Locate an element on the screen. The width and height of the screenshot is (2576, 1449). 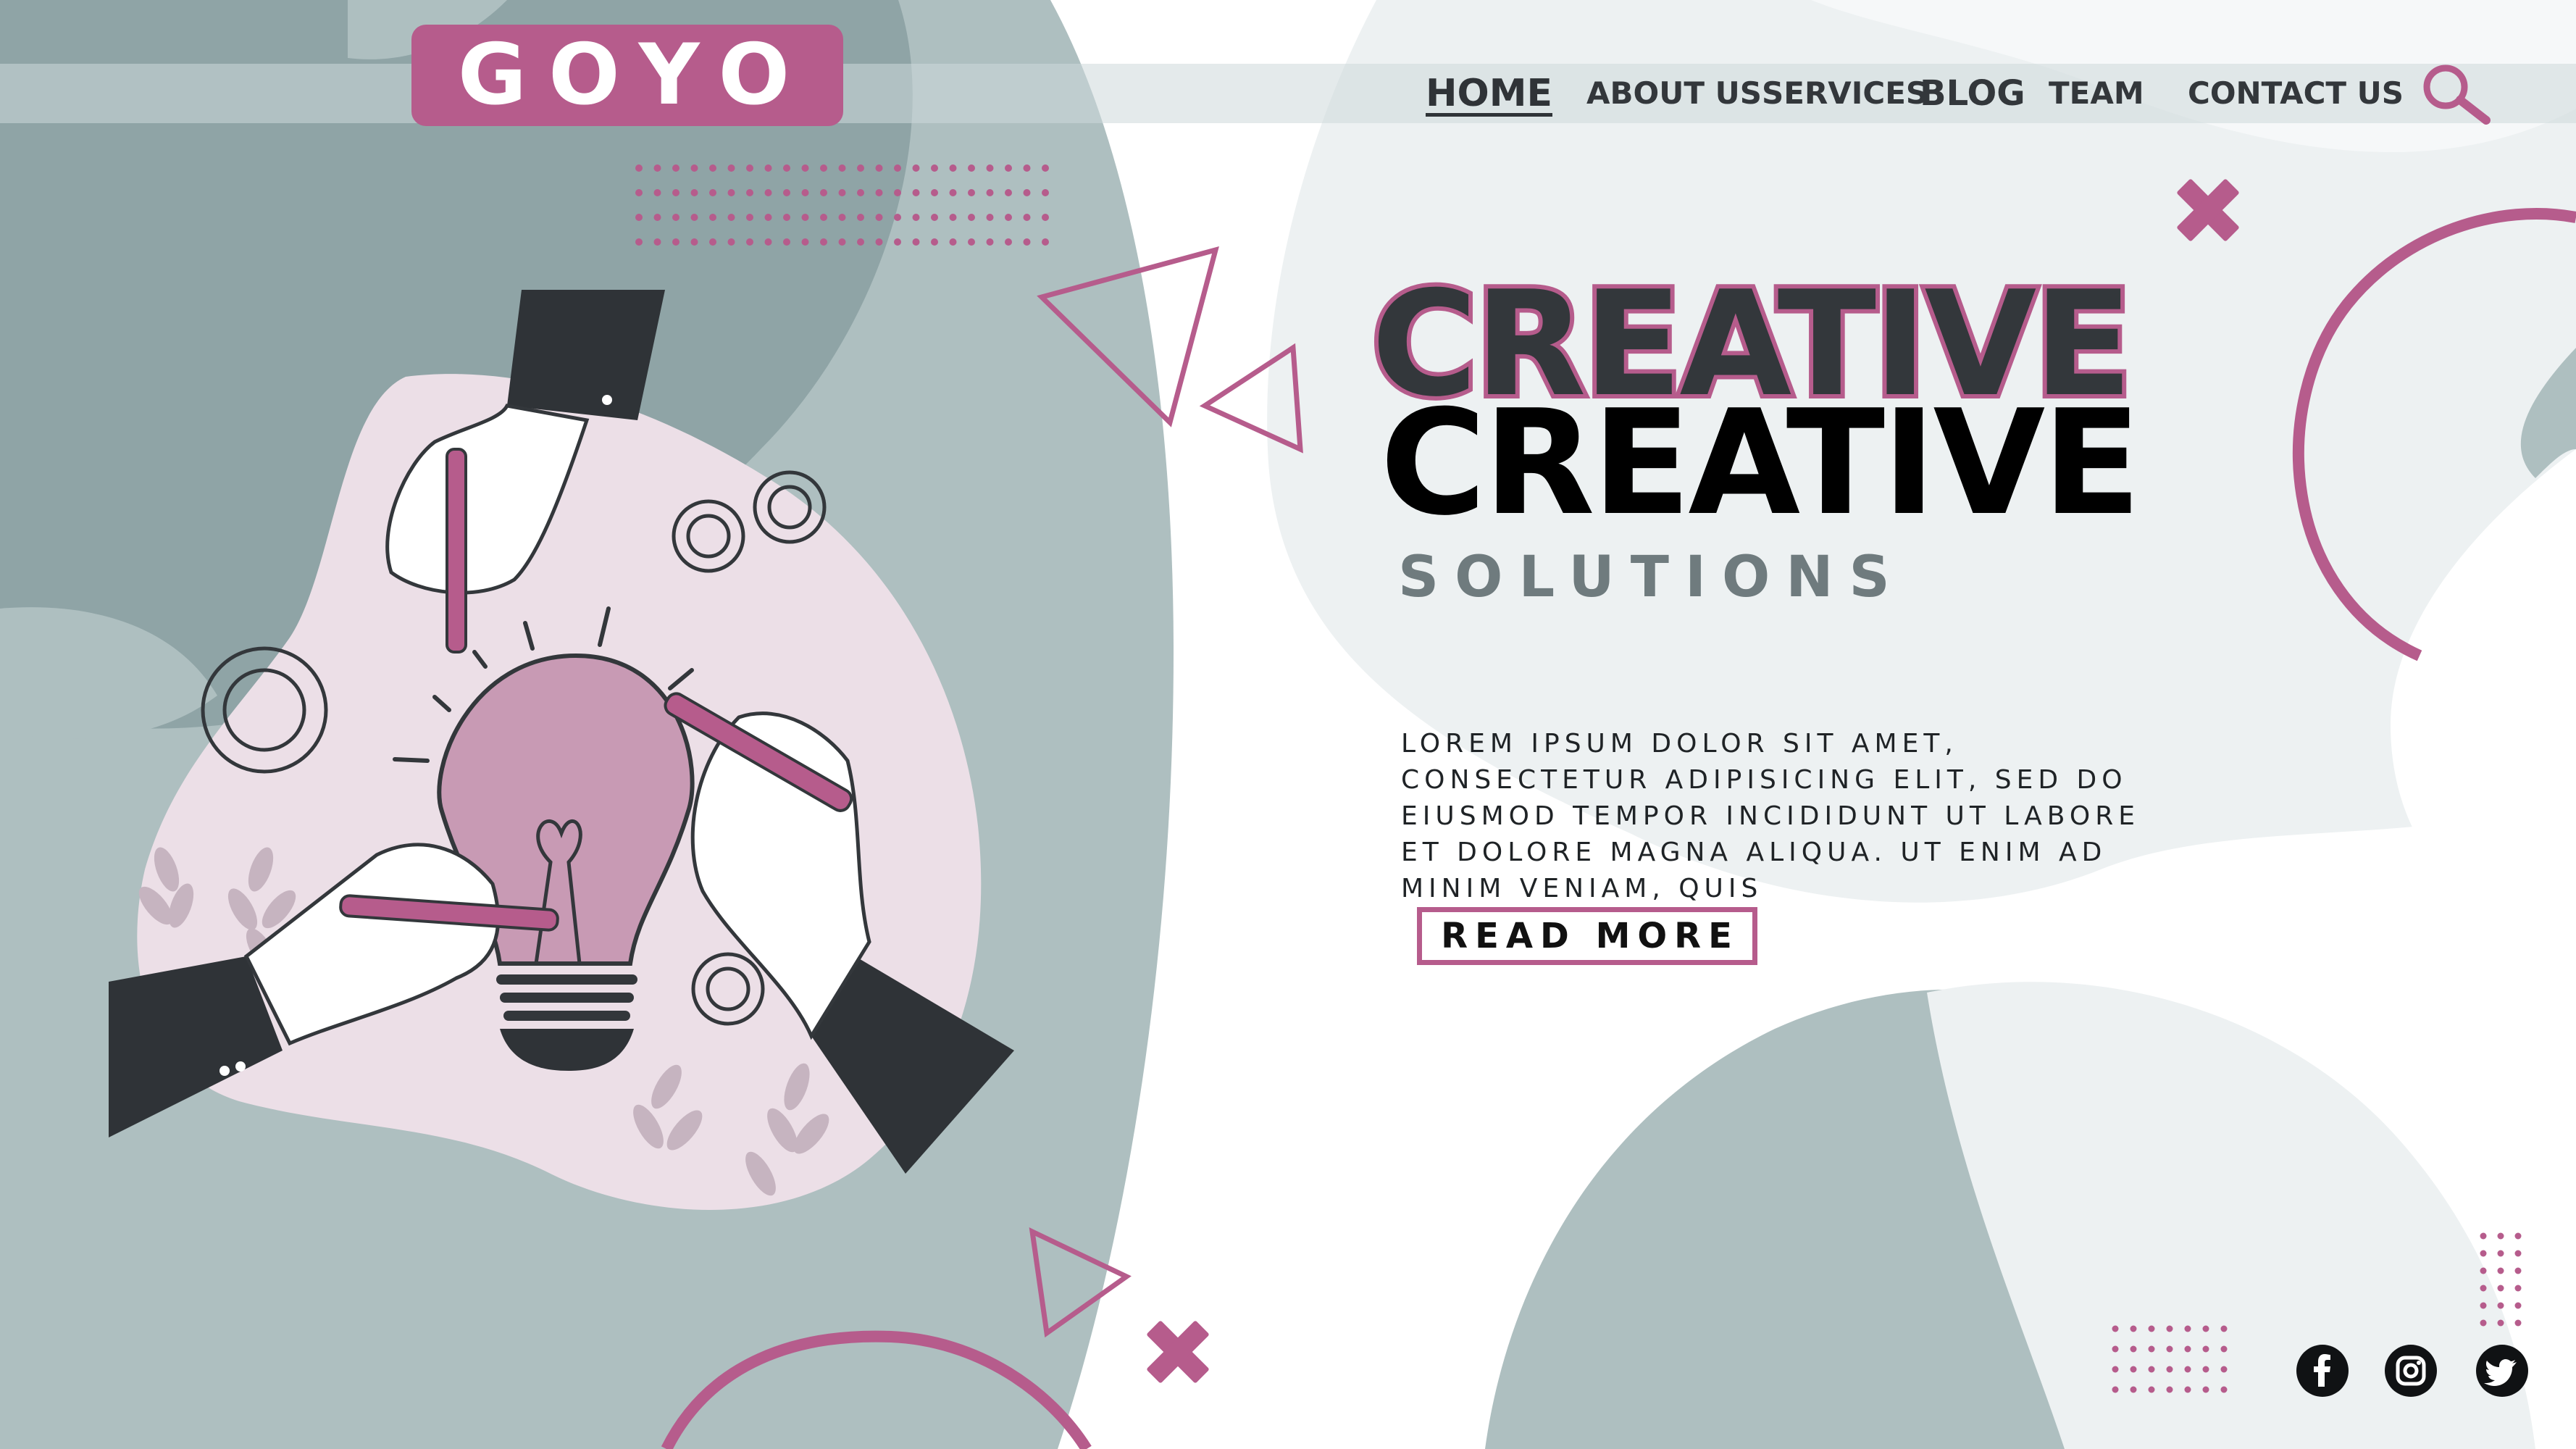
search-icon is located at coordinates (2456, 92).